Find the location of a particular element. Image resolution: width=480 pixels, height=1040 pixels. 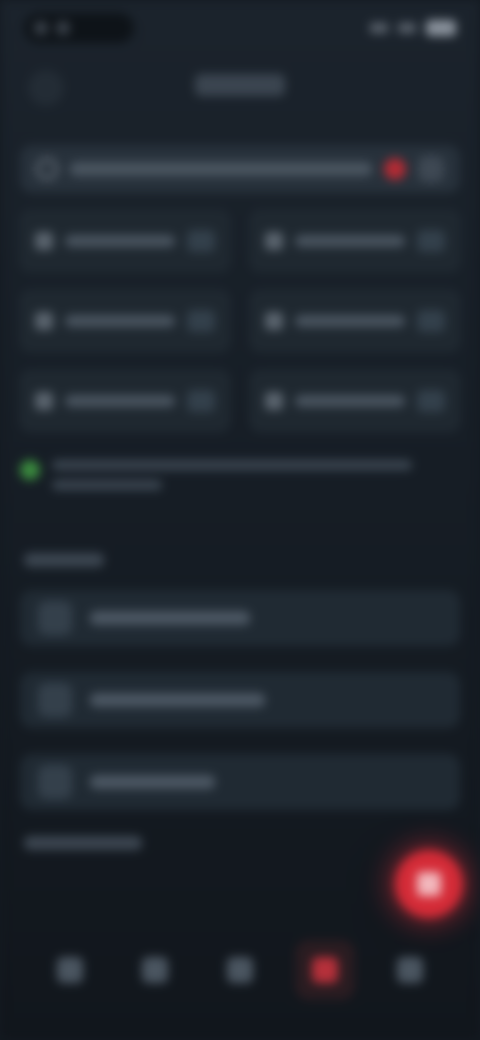

status-pill is located at coordinates (79, 28).